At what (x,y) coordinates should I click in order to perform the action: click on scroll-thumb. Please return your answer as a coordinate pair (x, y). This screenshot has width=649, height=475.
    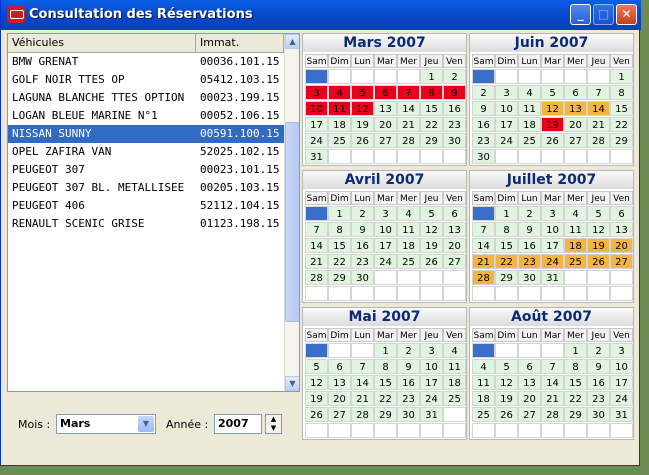
    Looking at the image, I should click on (292, 222).